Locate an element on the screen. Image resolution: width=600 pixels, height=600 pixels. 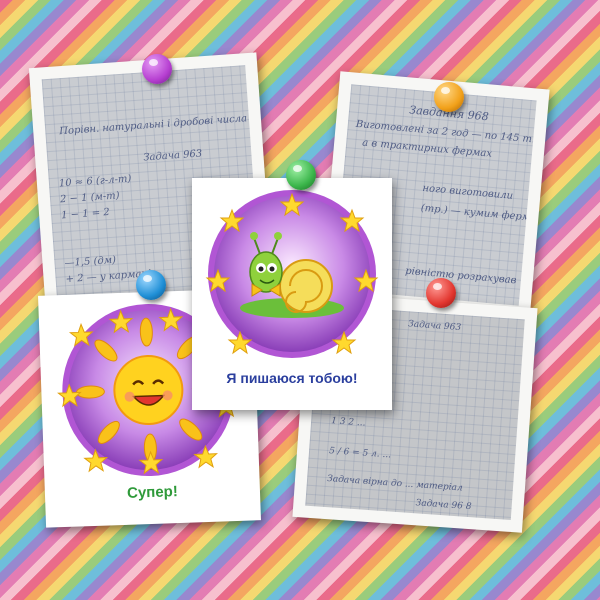
note-task: Задача 963 is located at coordinates (173, 156).